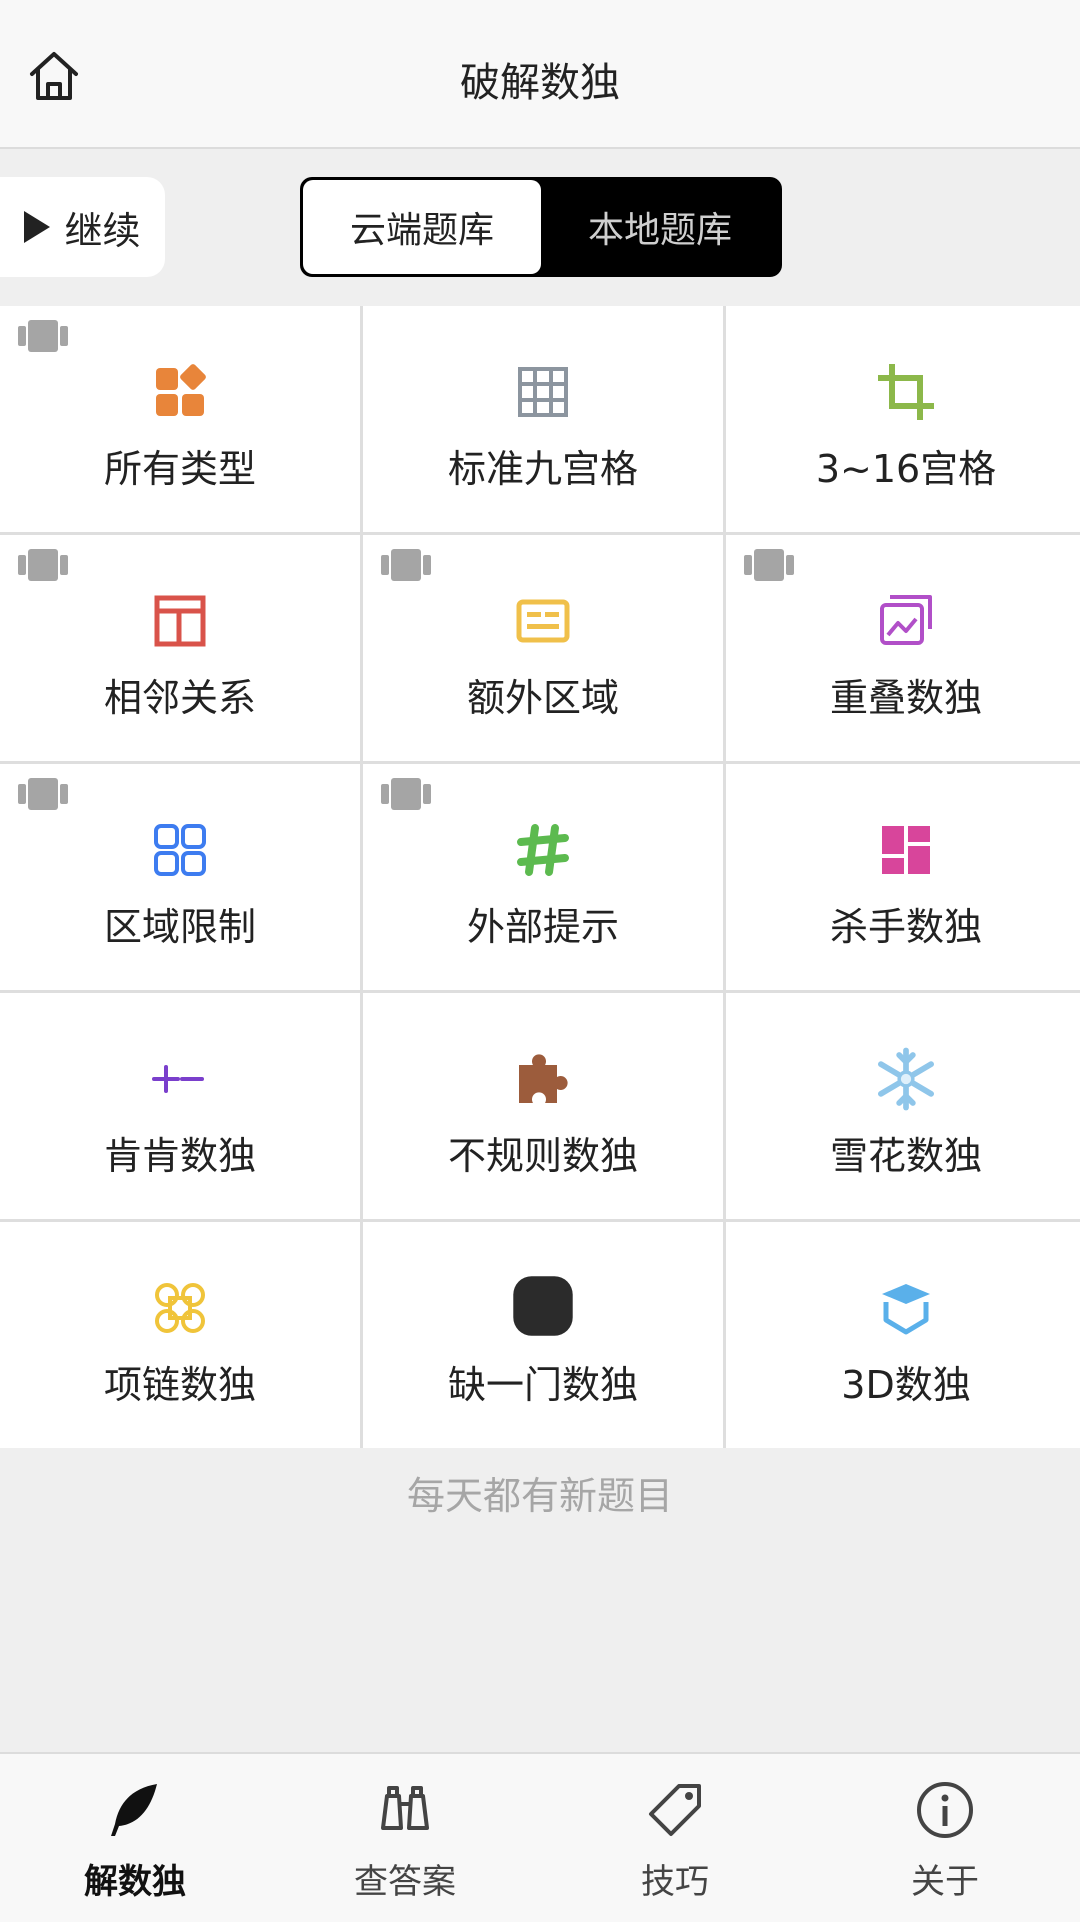 Image resolution: width=1080 pixels, height=1922 pixels. Describe the element at coordinates (180, 419) in the screenshot. I see `category-all-types: 所有类型` at that location.